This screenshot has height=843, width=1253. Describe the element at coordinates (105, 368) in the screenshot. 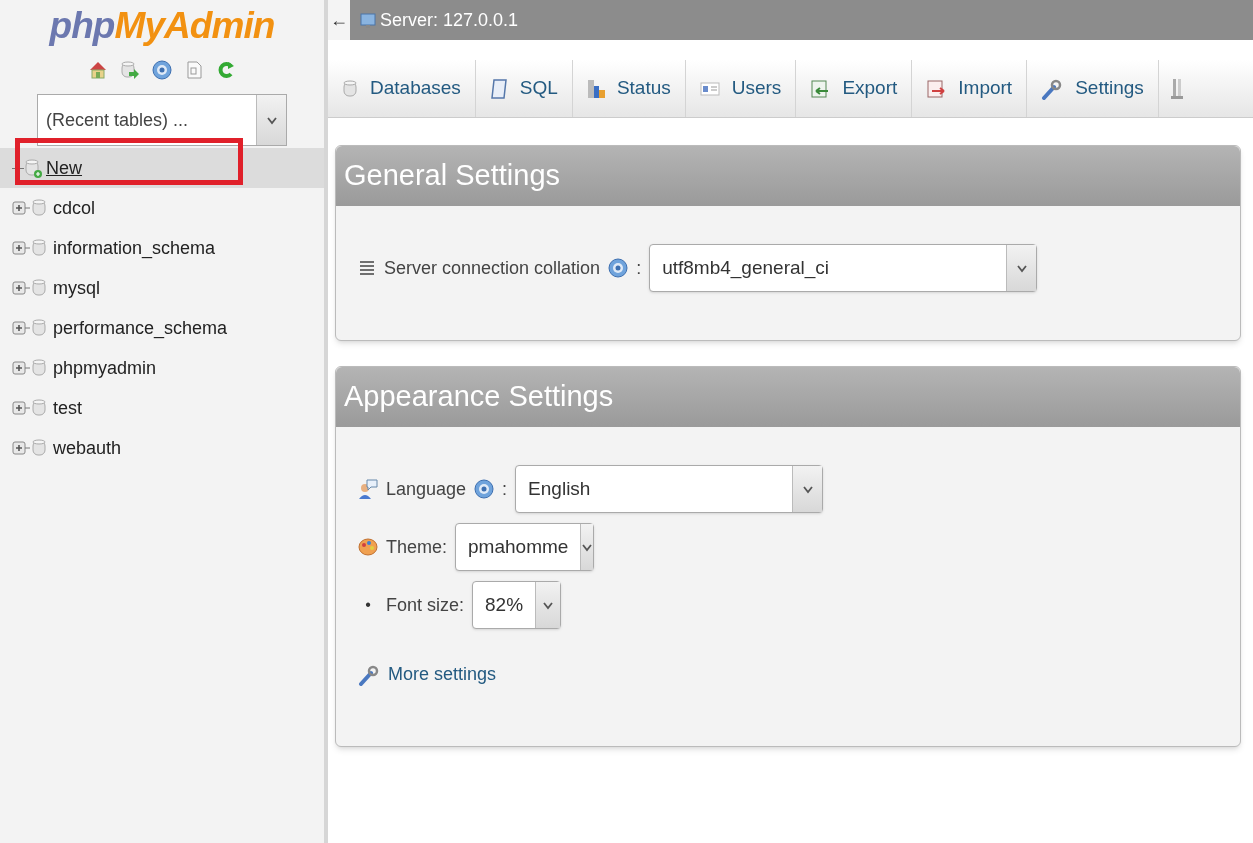

I see `database-item: phpmyadmin` at that location.